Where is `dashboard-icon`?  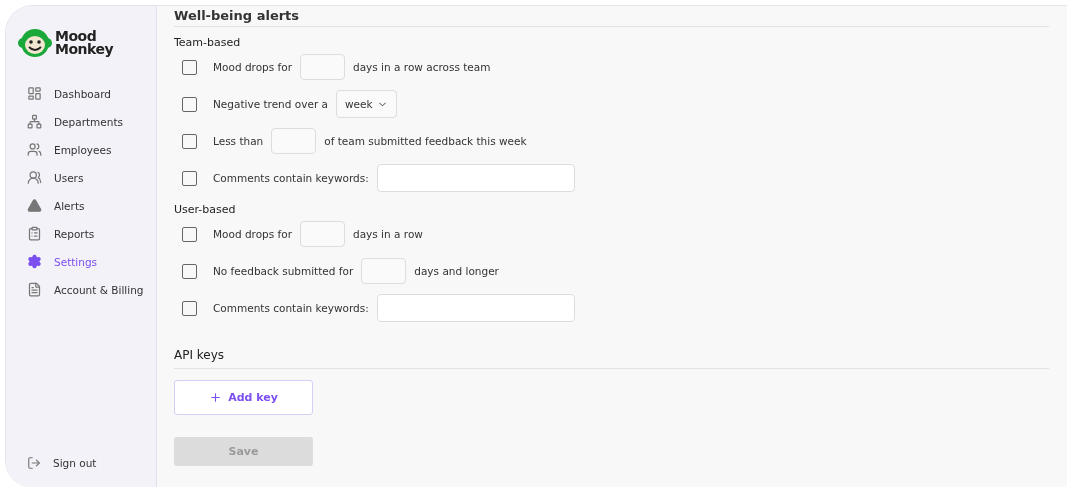
dashboard-icon is located at coordinates (34, 93).